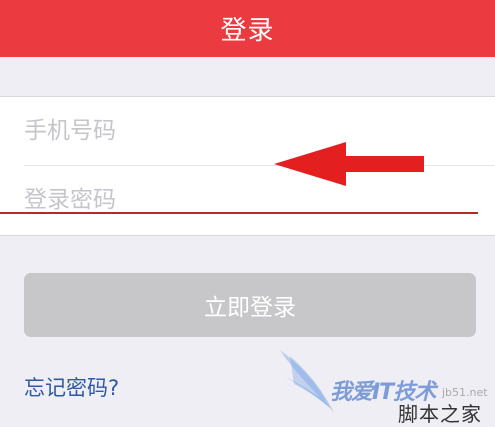 Image resolution: width=495 pixels, height=427 pixels. What do you see at coordinates (440, 414) in the screenshot?
I see `watermark-site-name: 脚本之家` at bounding box center [440, 414].